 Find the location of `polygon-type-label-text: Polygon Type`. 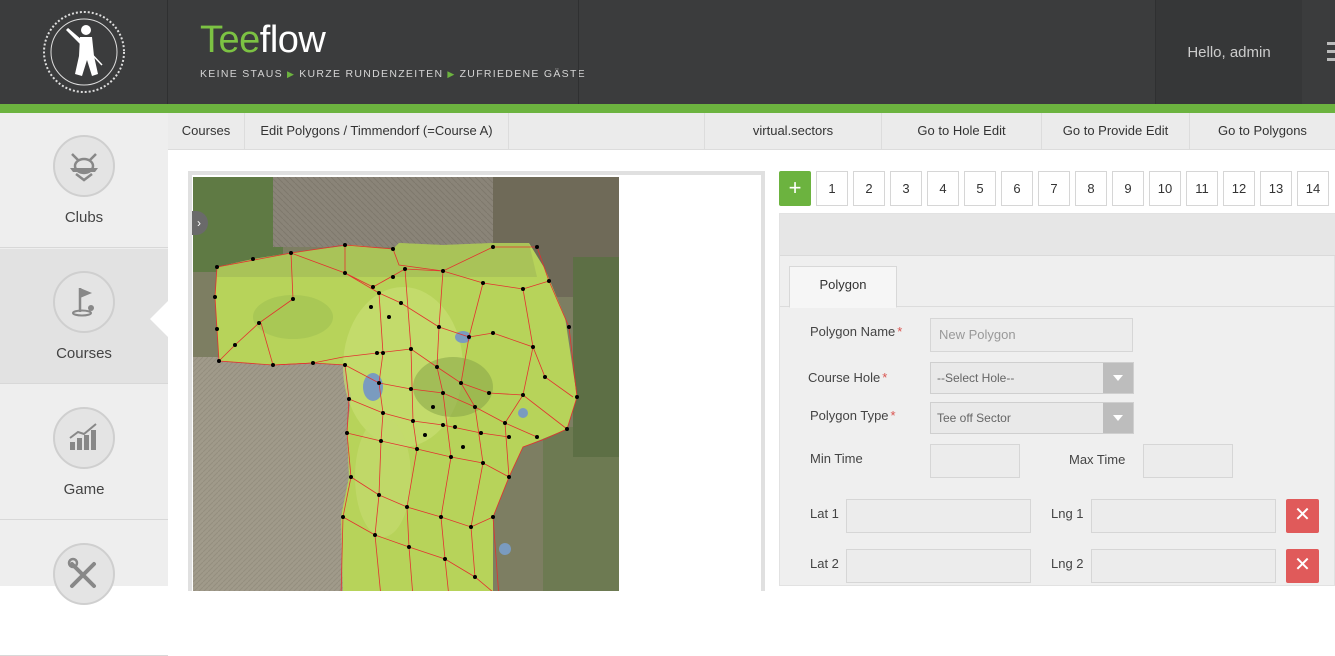

polygon-type-label-text: Polygon Type is located at coordinates (849, 415).